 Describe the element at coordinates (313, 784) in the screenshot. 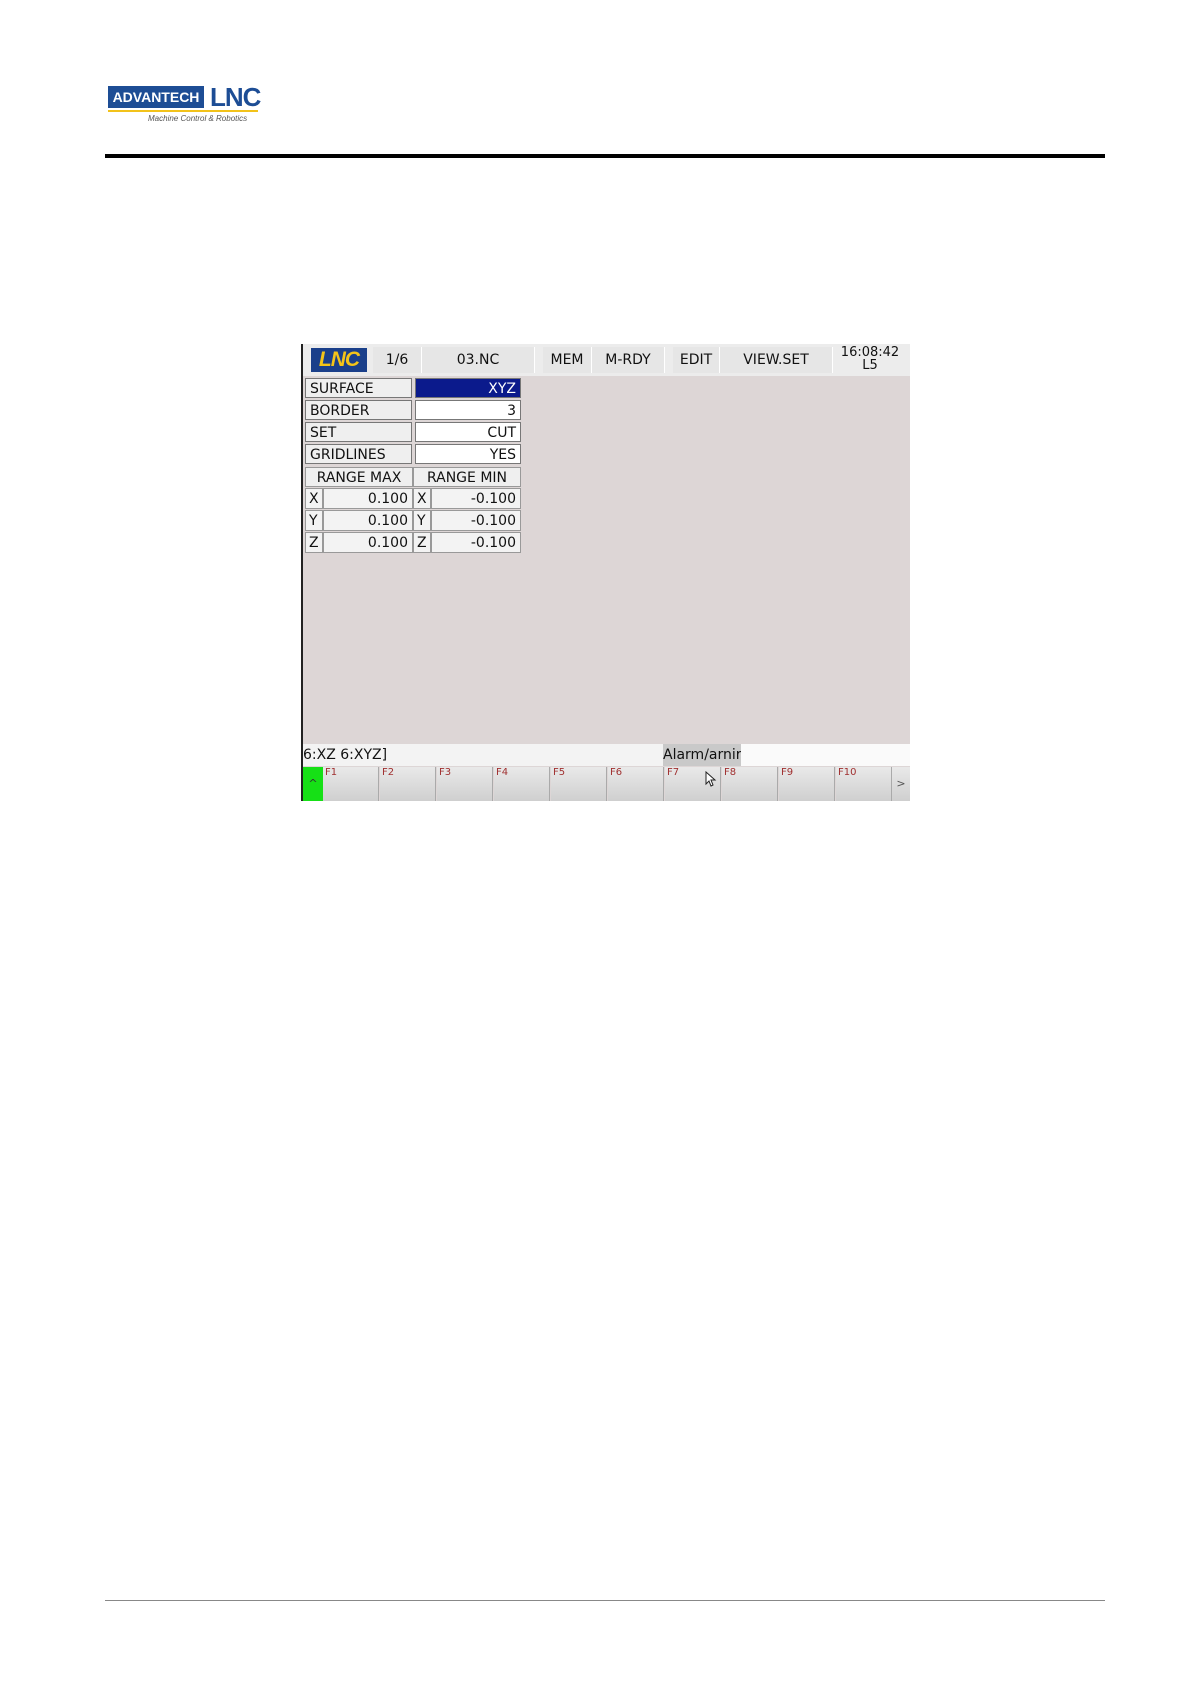

I see `softkey-up-button: ^` at that location.